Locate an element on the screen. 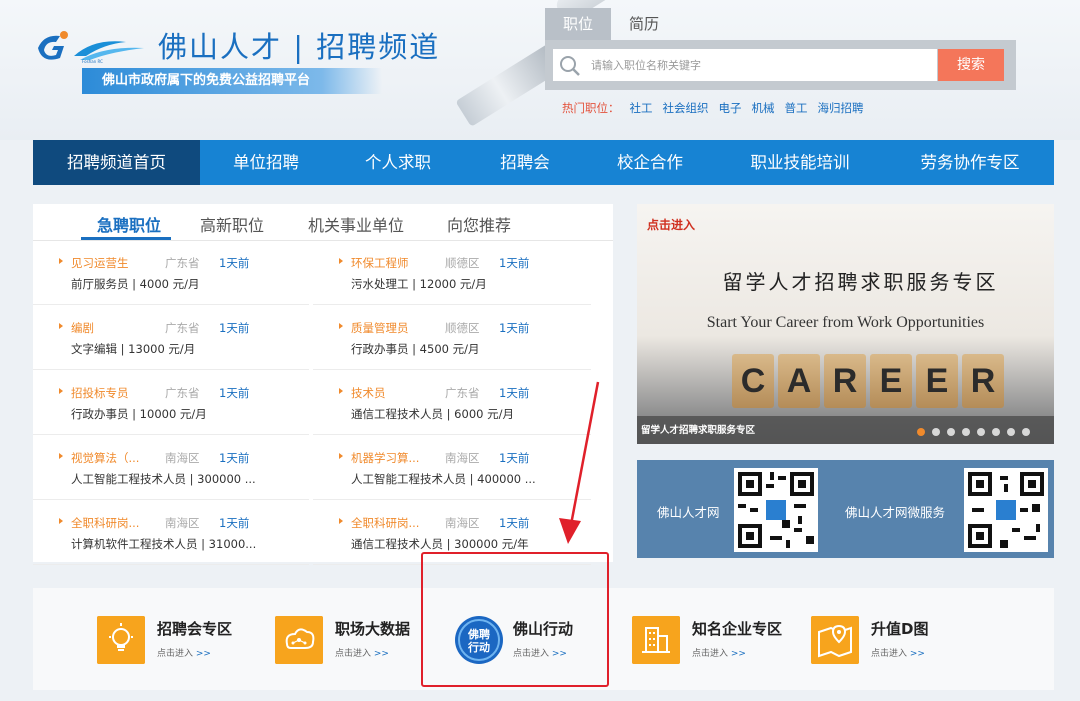 The image size is (1080, 701). job-card: 编剧 广东省 1天前 文字编辑 | 13000 元/月 is located at coordinates (171, 341).